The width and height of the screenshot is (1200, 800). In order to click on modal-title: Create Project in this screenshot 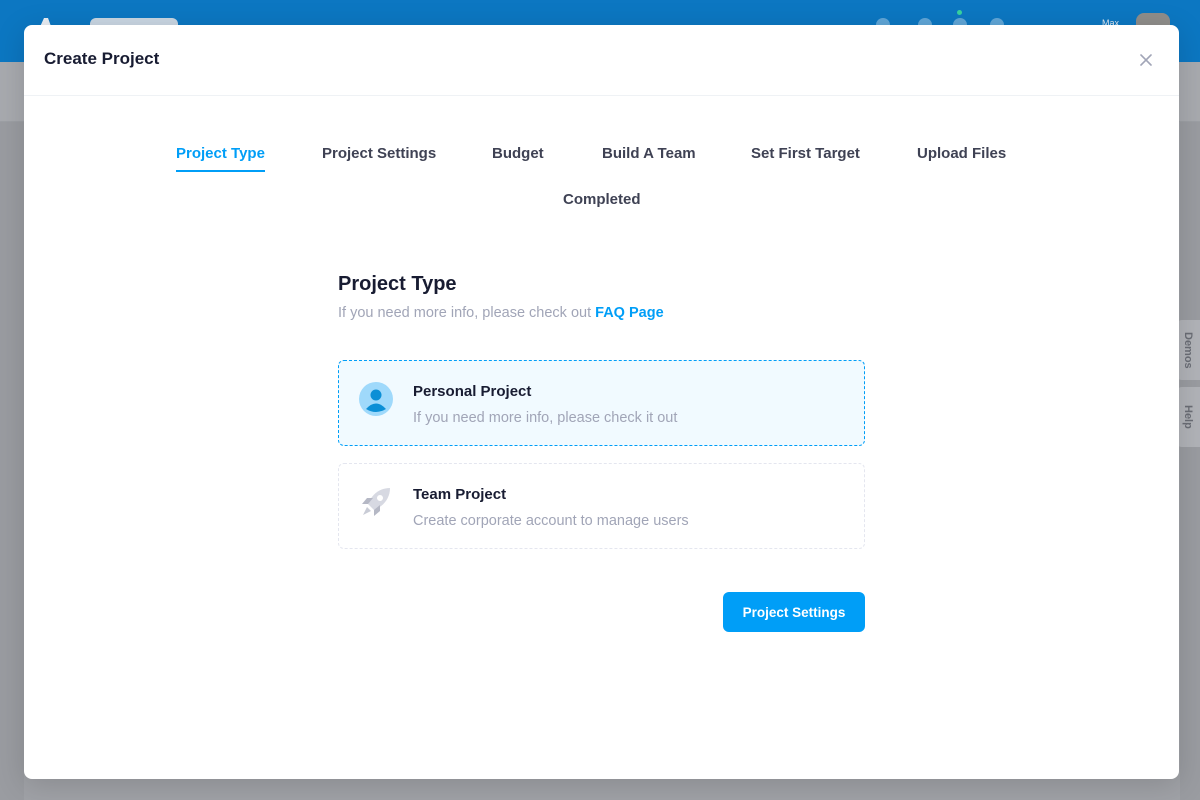, I will do `click(102, 58)`.